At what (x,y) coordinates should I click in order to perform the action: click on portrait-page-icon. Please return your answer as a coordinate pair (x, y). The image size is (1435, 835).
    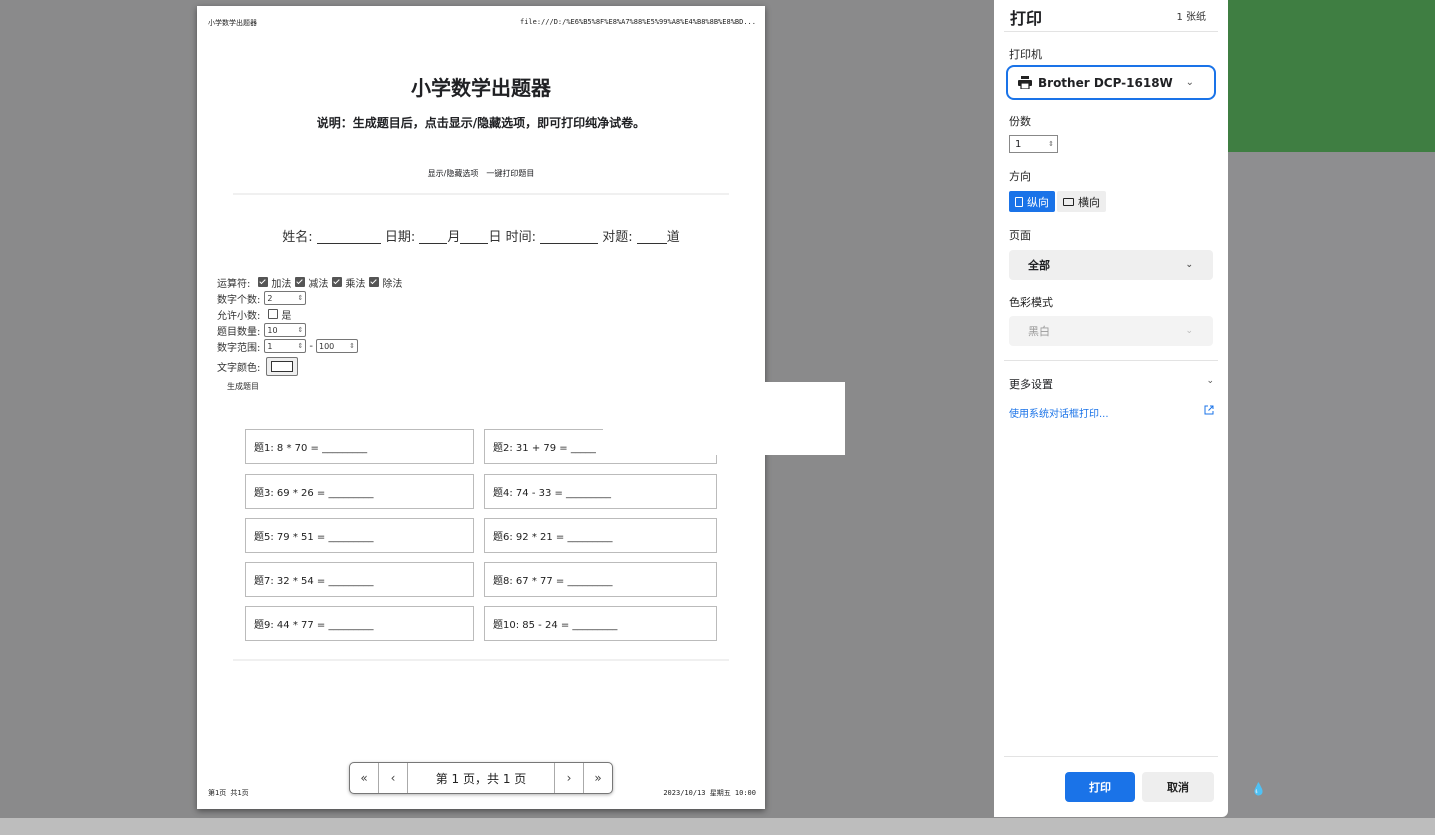
    Looking at the image, I should click on (1019, 201).